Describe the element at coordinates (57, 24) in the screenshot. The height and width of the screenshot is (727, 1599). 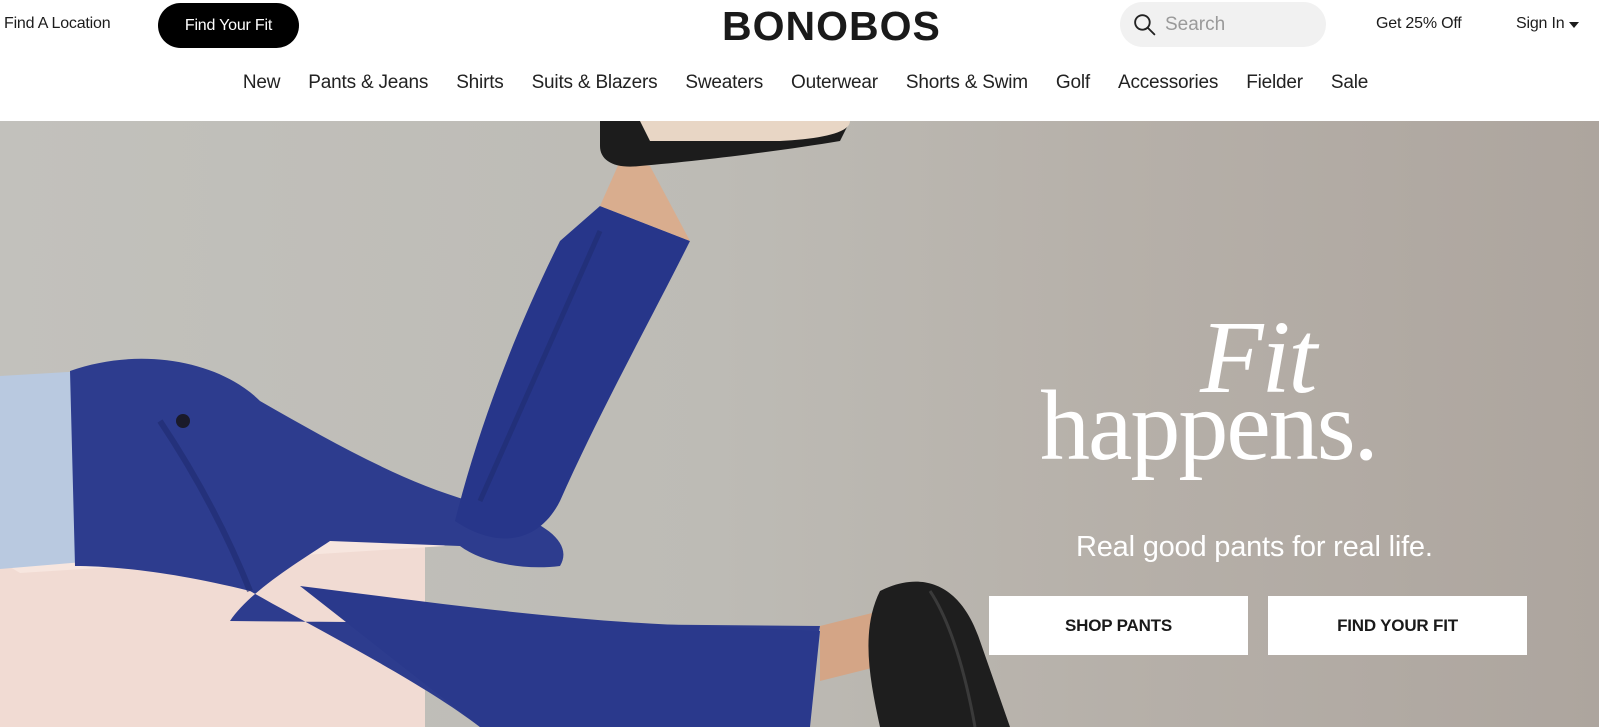
I see `find-location-link: Find A Location` at that location.